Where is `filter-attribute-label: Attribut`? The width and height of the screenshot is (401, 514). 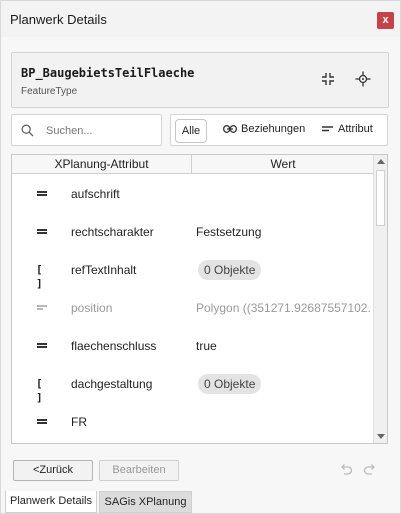
filter-attribute-label: Attribut is located at coordinates (355, 129).